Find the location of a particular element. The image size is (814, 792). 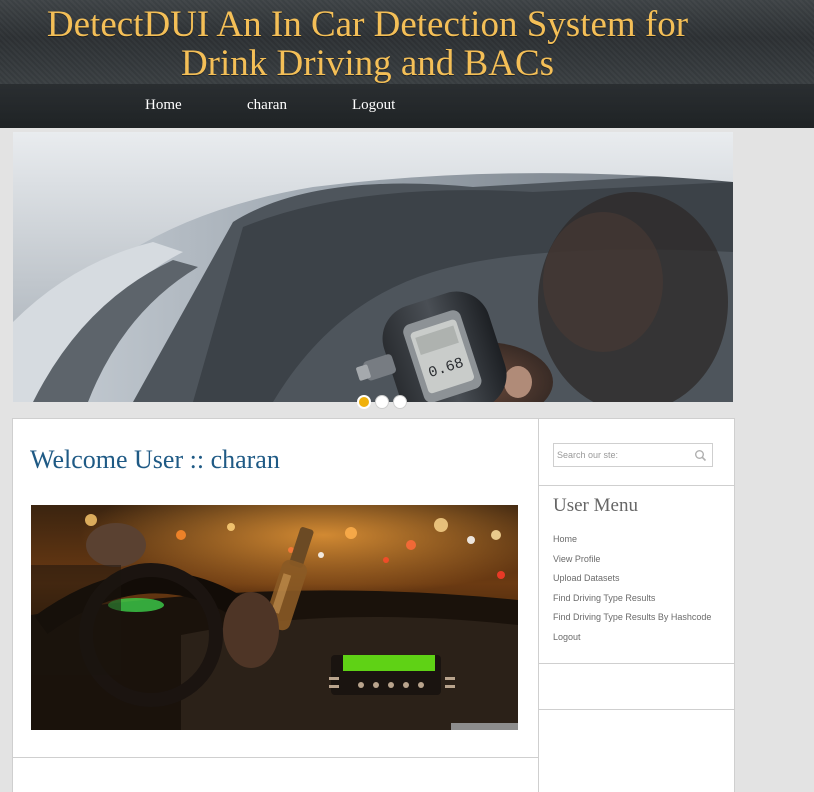

menu-item-upload-datasets: Upload Datasets is located at coordinates (586, 578).